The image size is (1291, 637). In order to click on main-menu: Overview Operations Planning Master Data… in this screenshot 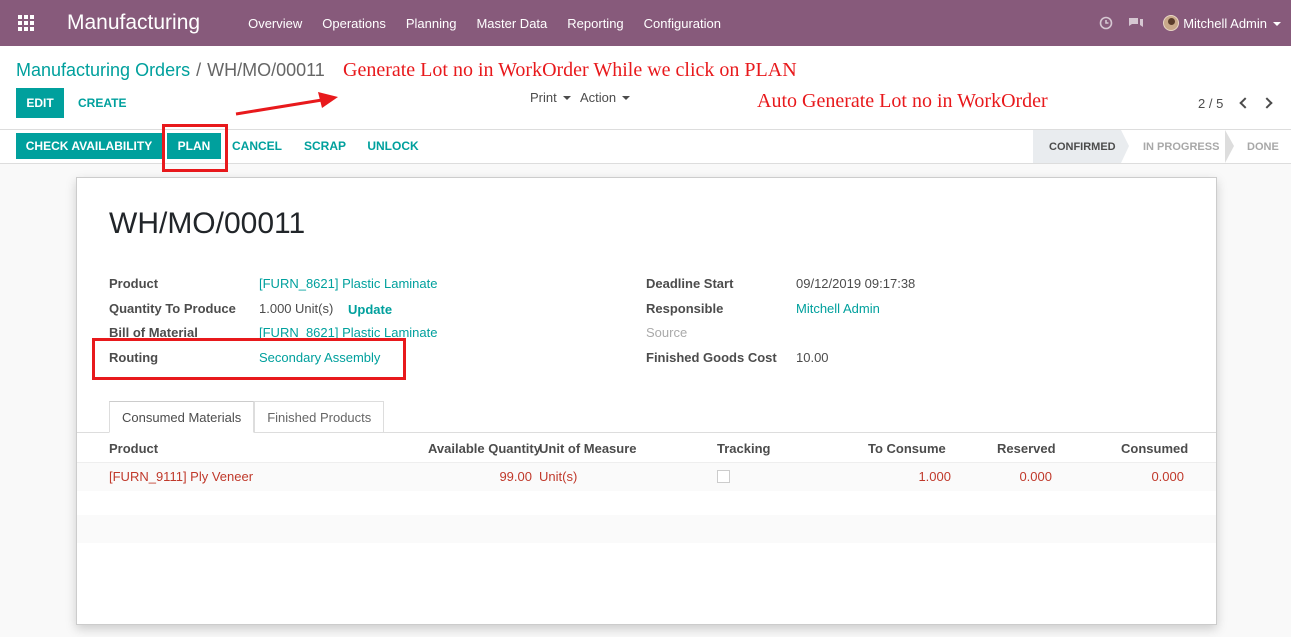, I will do `click(484, 23)`.